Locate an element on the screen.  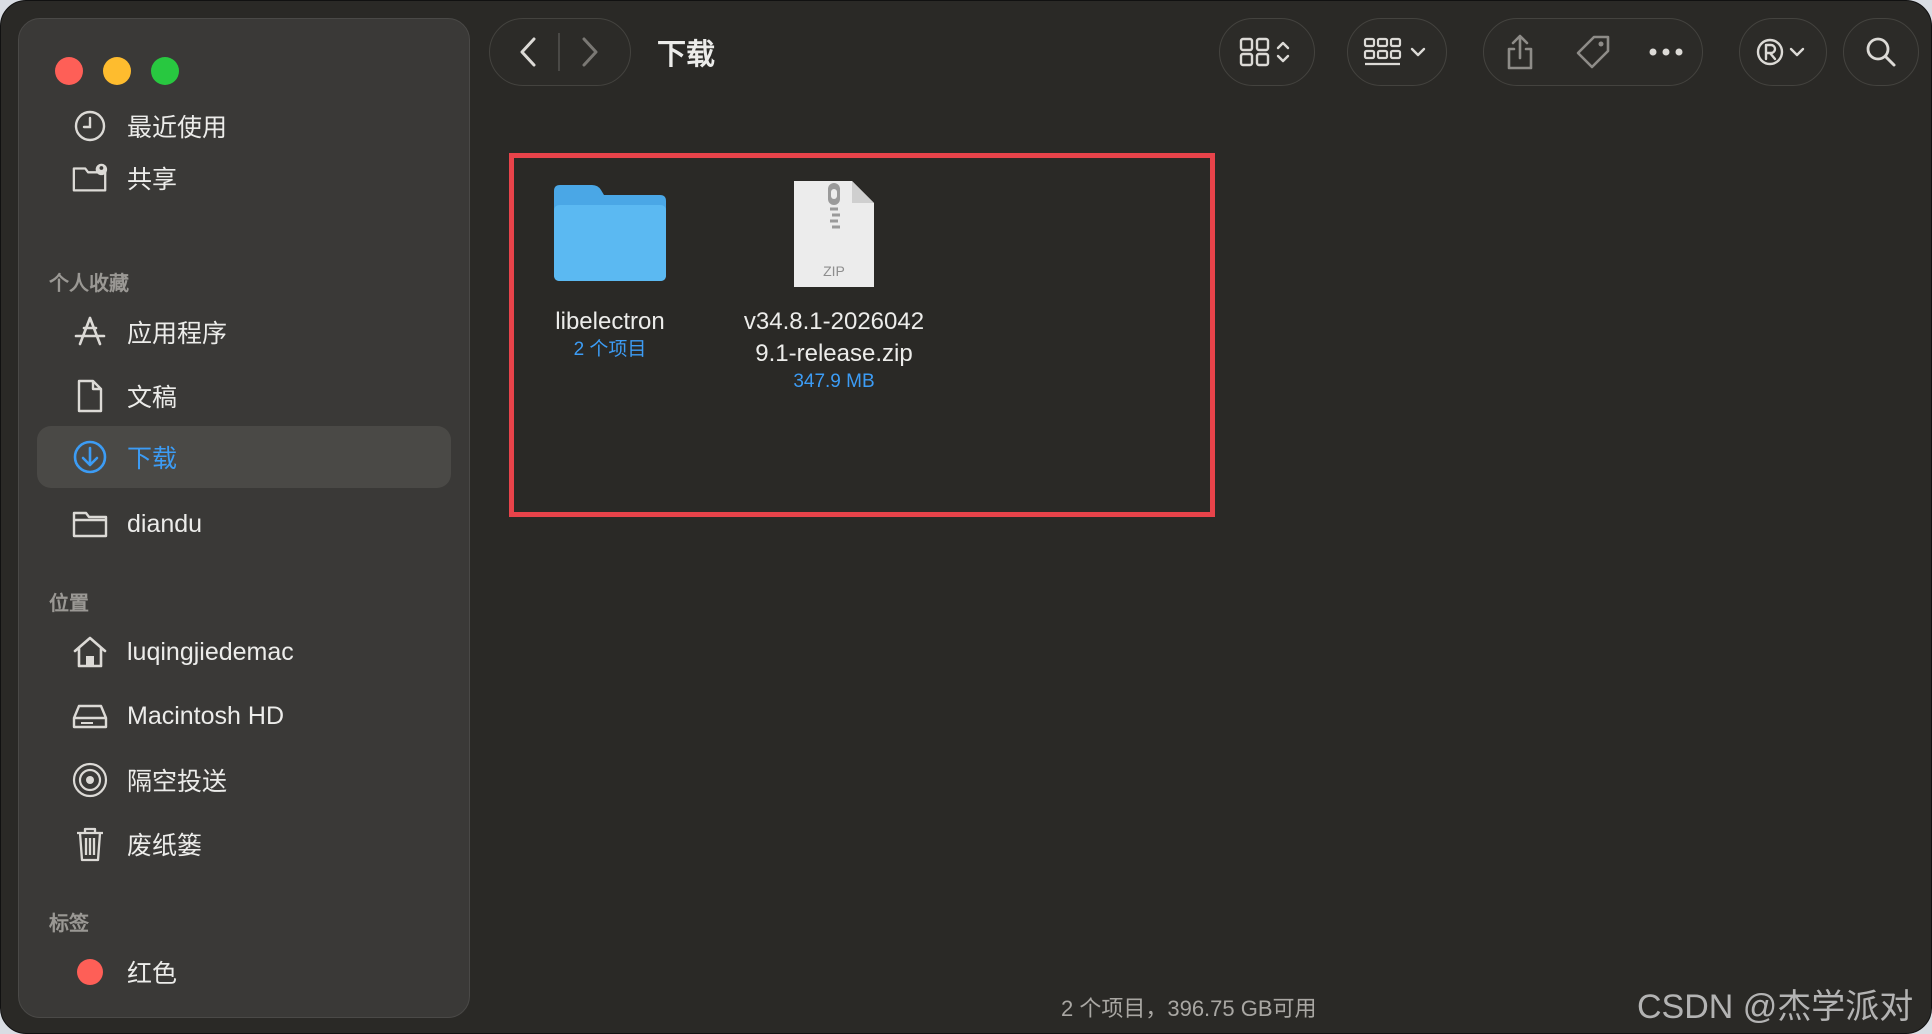
ellipsis-icon is located at coordinates (1666, 52).